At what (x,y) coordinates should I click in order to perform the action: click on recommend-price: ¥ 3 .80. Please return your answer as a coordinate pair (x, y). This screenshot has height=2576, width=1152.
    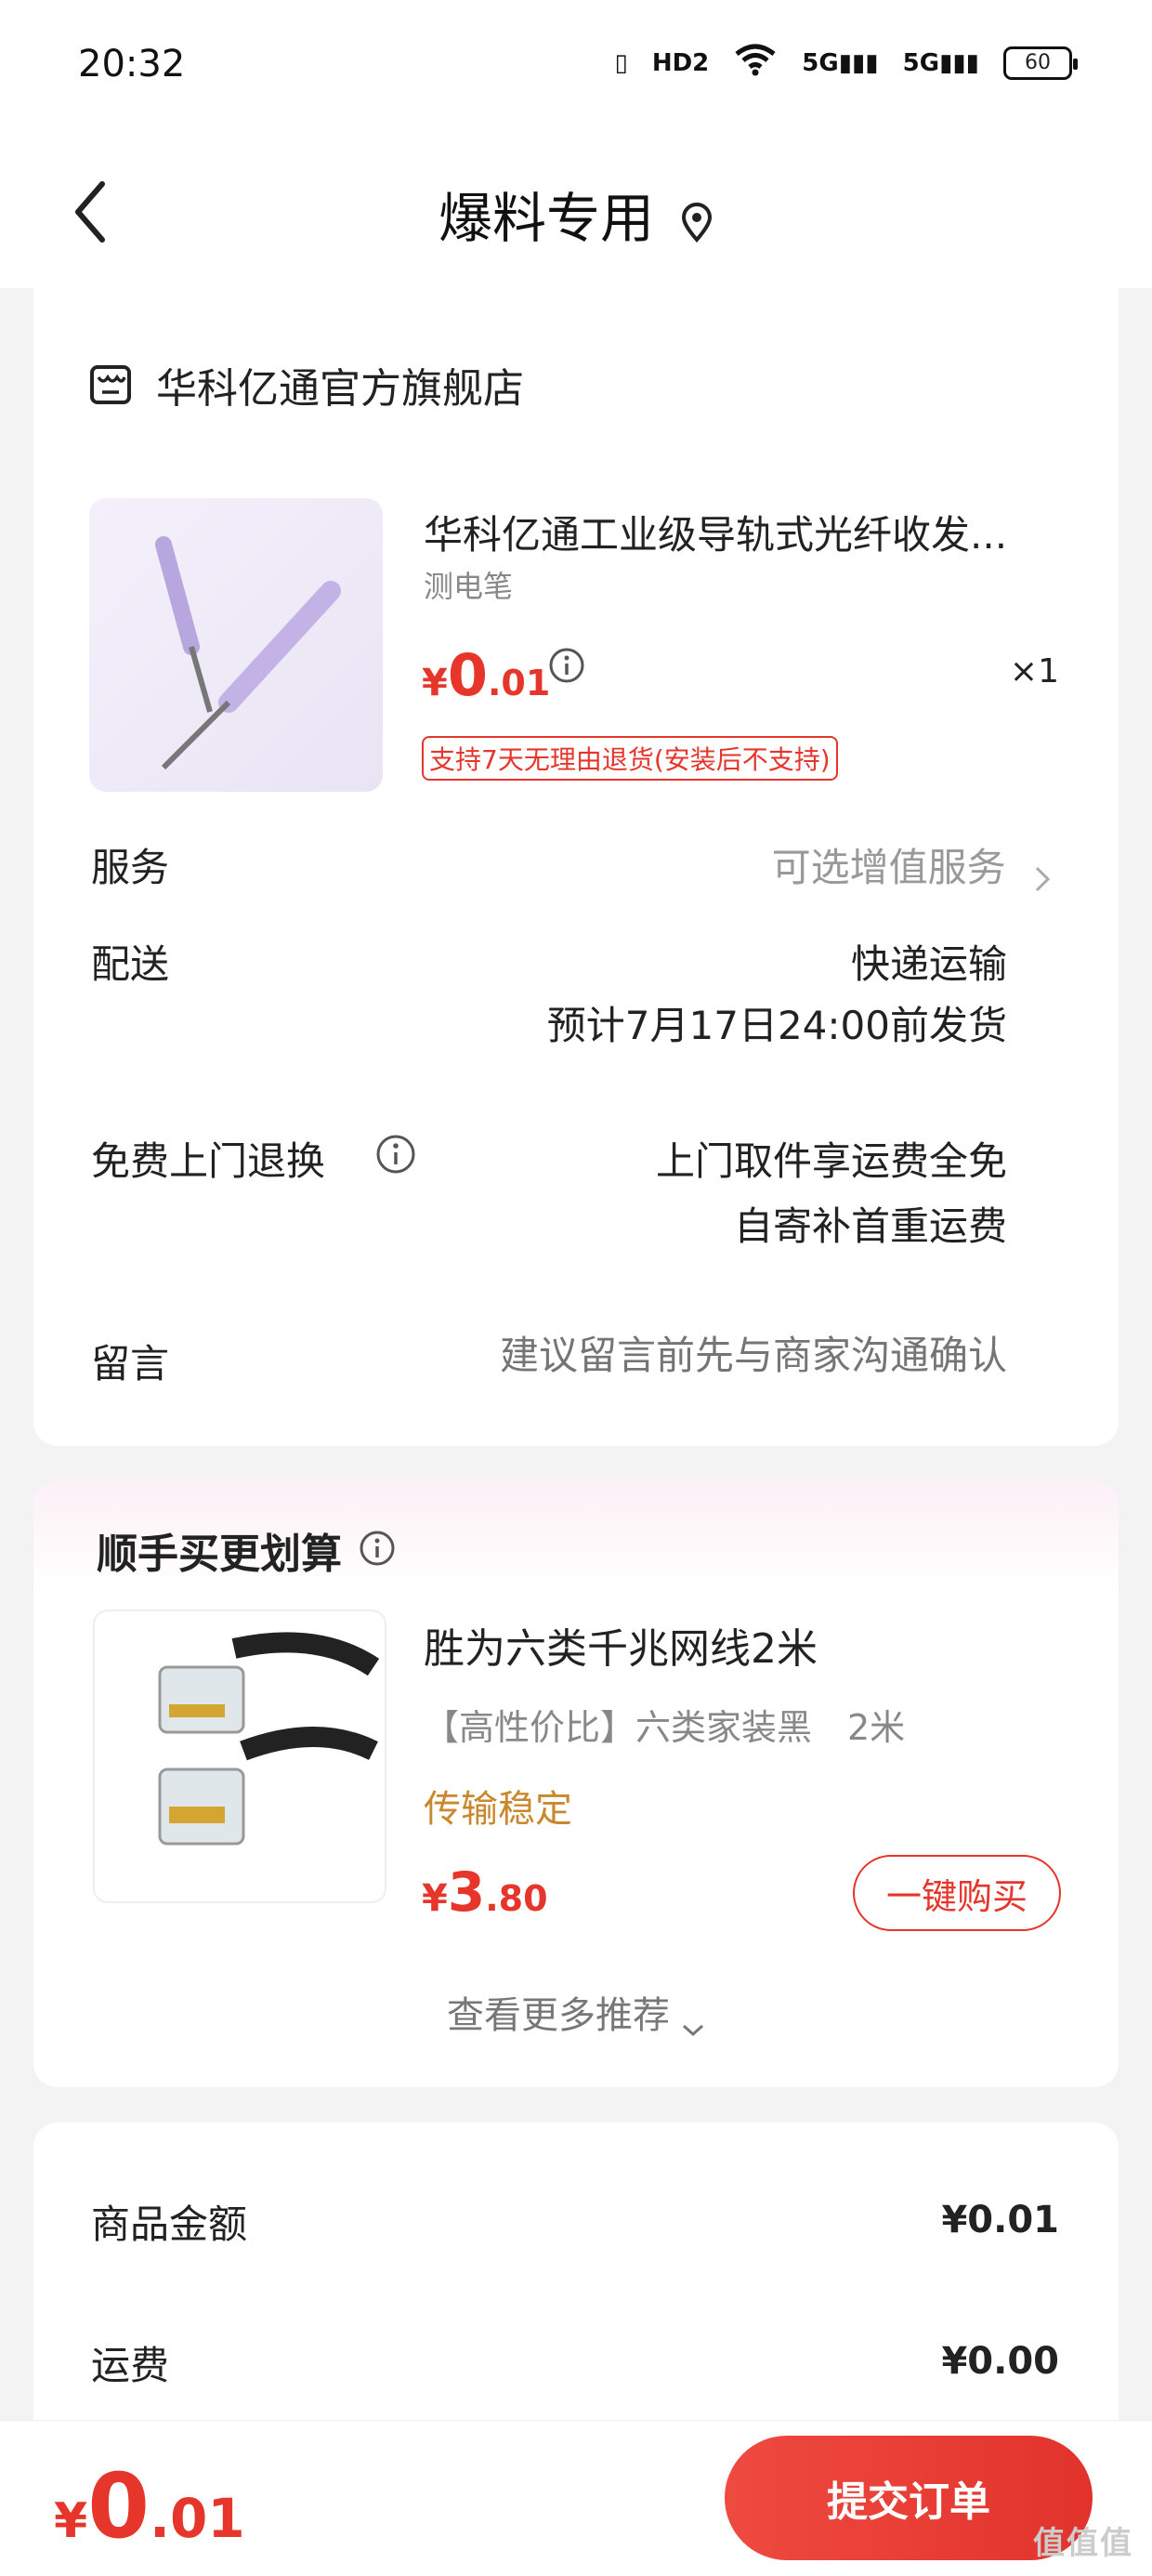
    Looking at the image, I should click on (485, 1892).